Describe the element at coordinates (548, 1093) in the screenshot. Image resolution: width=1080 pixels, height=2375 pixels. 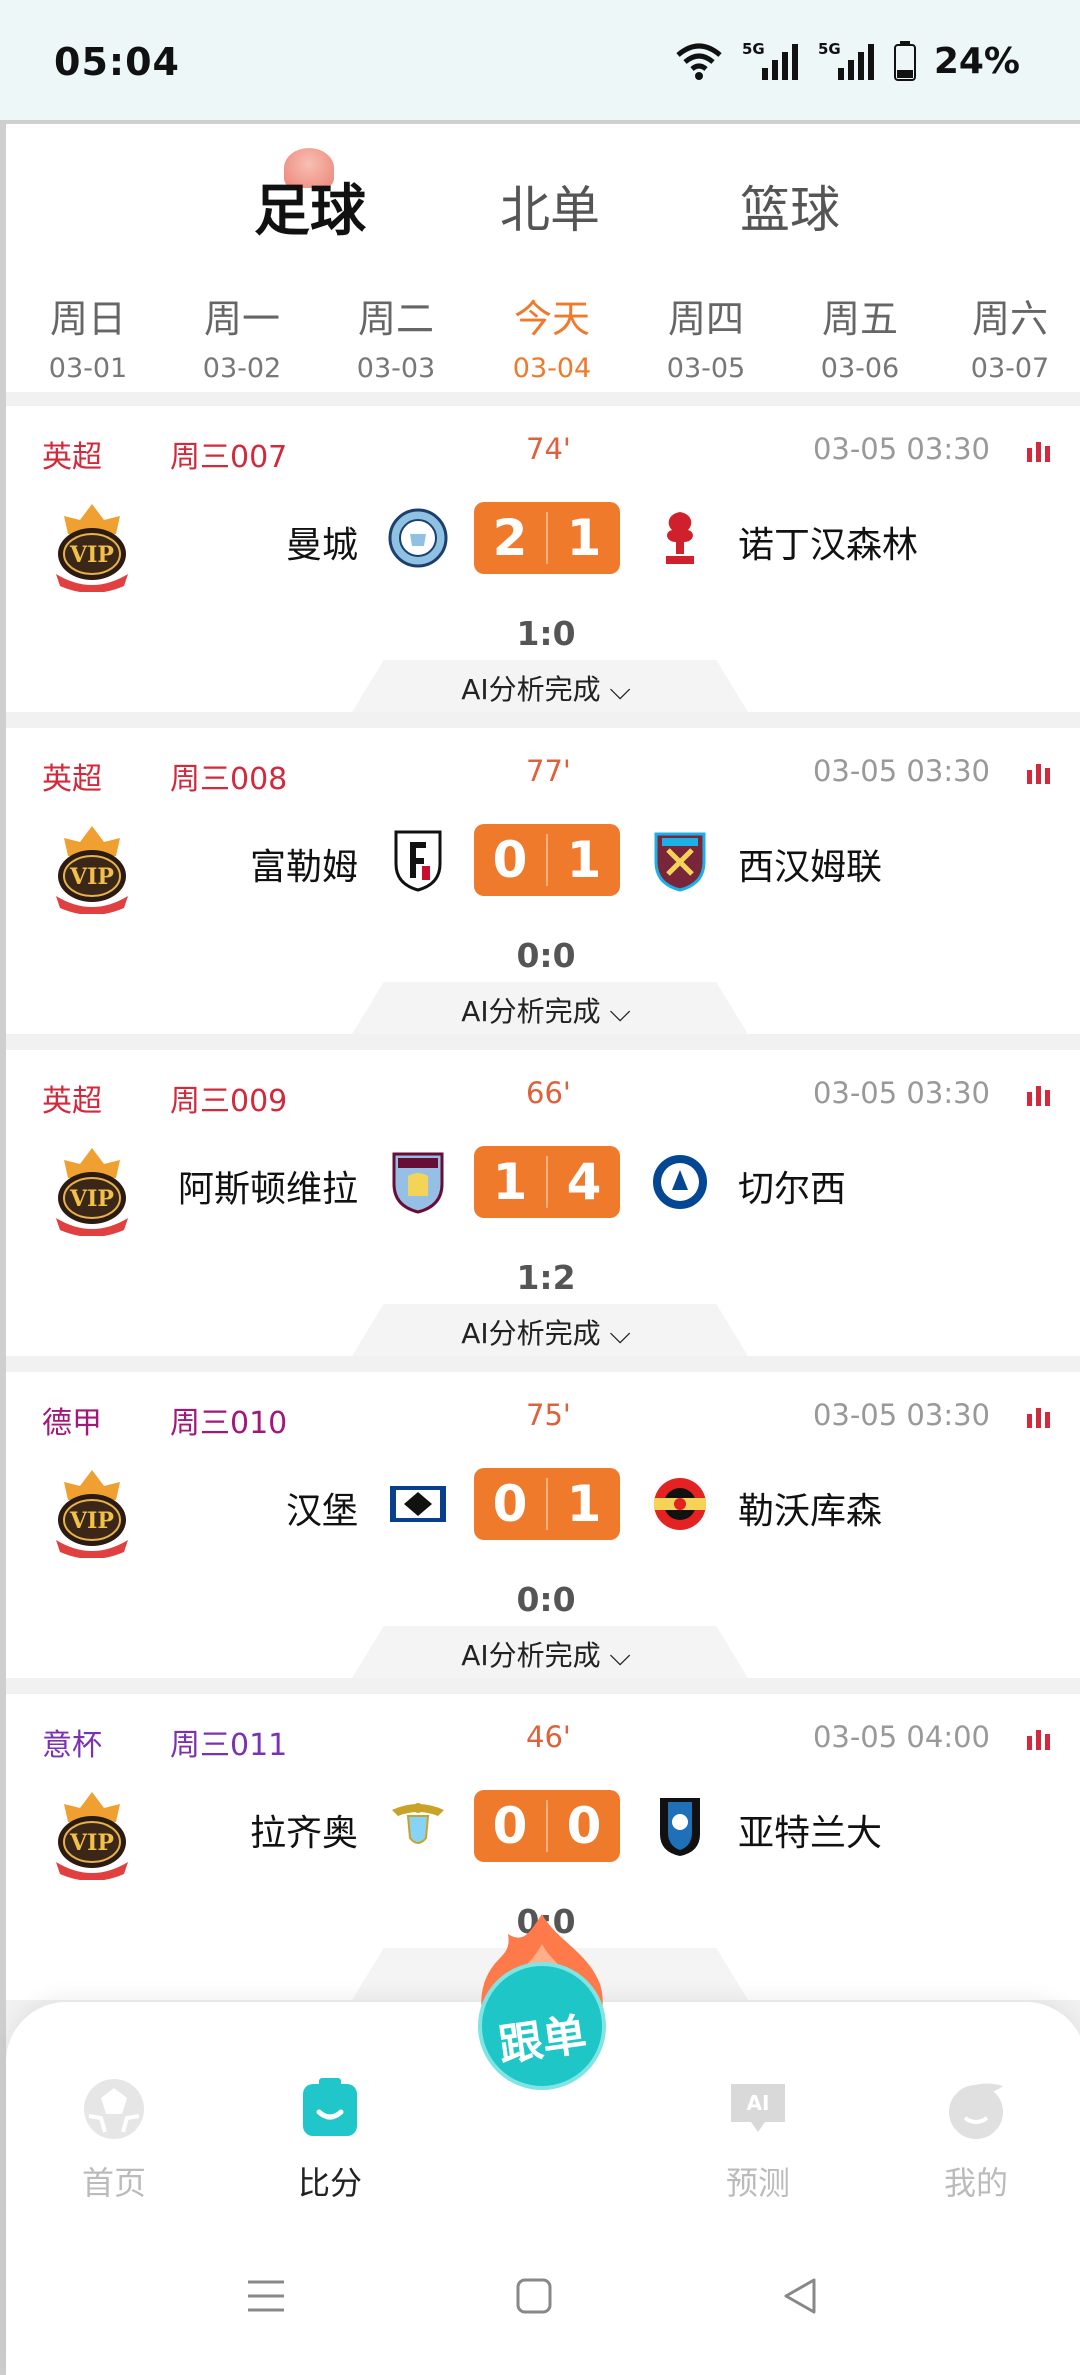
I see `match-minute: 66'` at that location.